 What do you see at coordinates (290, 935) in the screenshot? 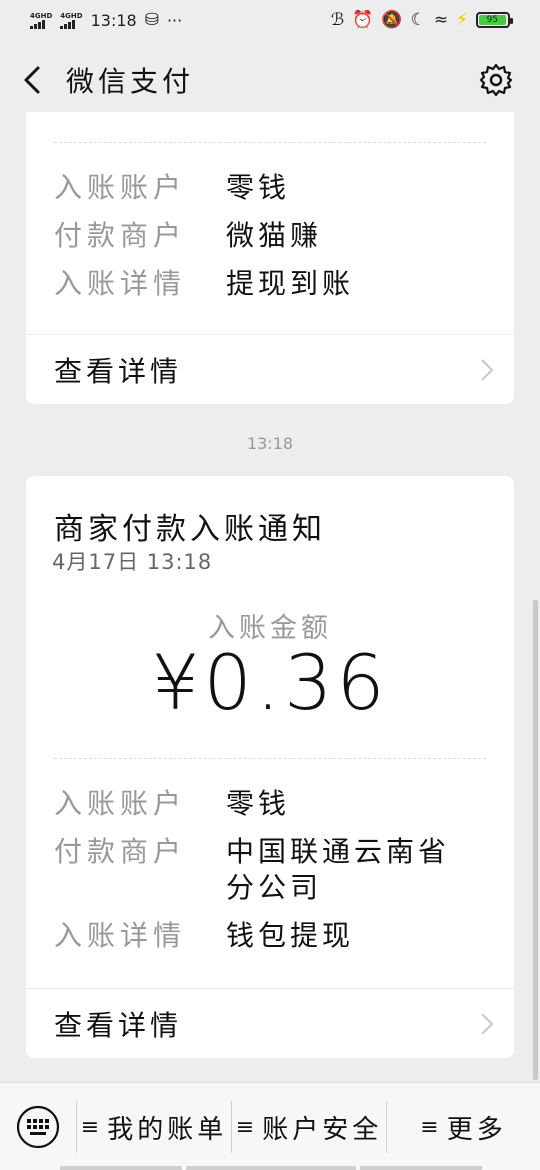
I see `row-value: 钱包提现` at bounding box center [290, 935].